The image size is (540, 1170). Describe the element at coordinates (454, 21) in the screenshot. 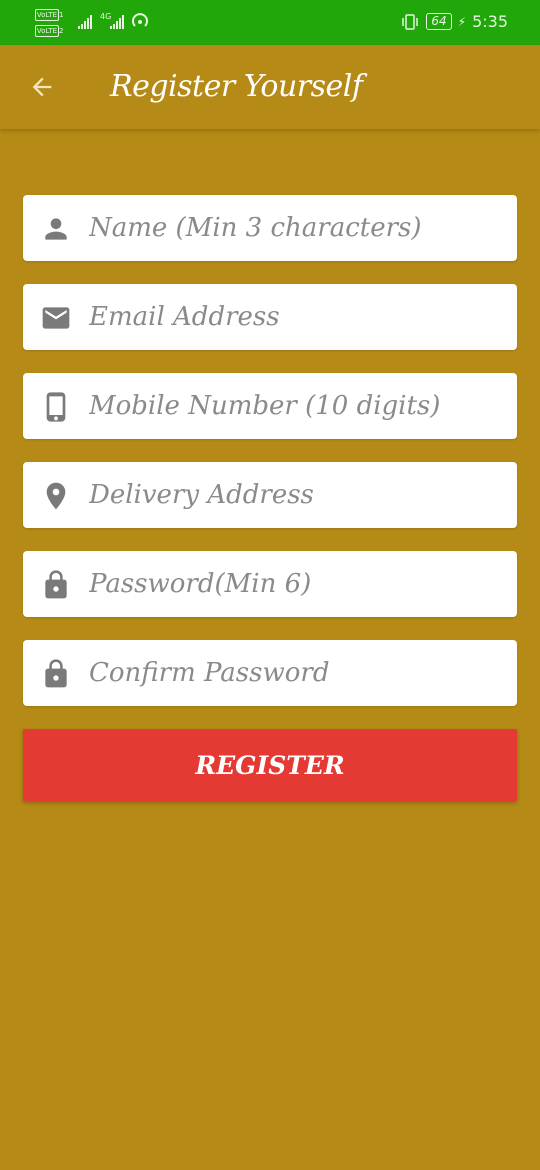

I see `status-right-group: 64 ⚡ 5:35` at that location.